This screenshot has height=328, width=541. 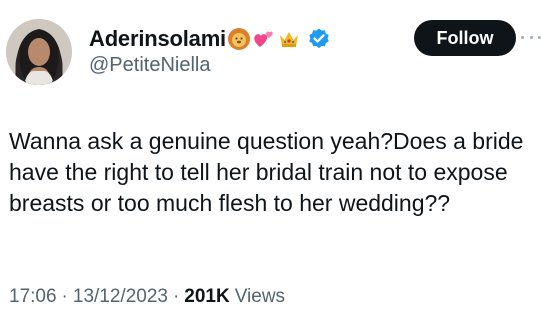 I want to click on avatar, so click(x=39, y=52).